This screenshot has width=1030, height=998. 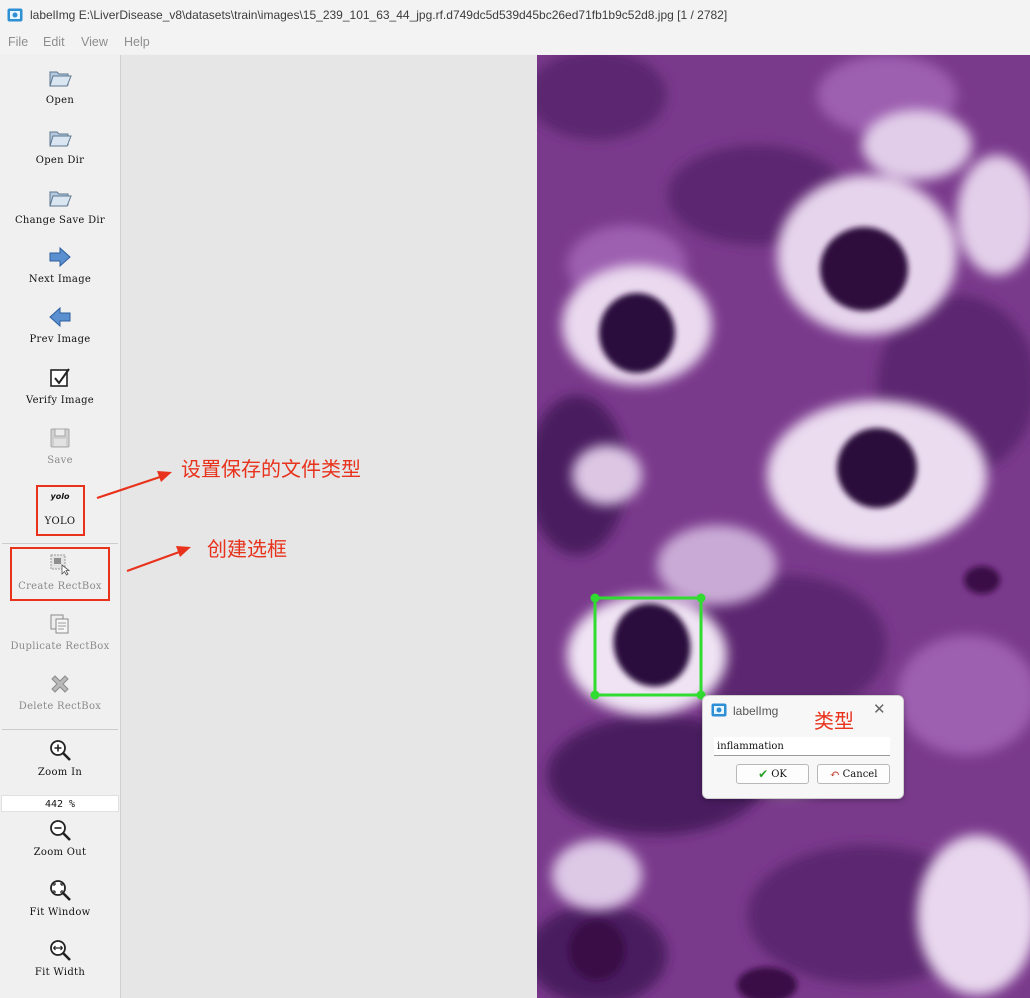 What do you see at coordinates (779, 774) in the screenshot?
I see `ok-label: OK` at bounding box center [779, 774].